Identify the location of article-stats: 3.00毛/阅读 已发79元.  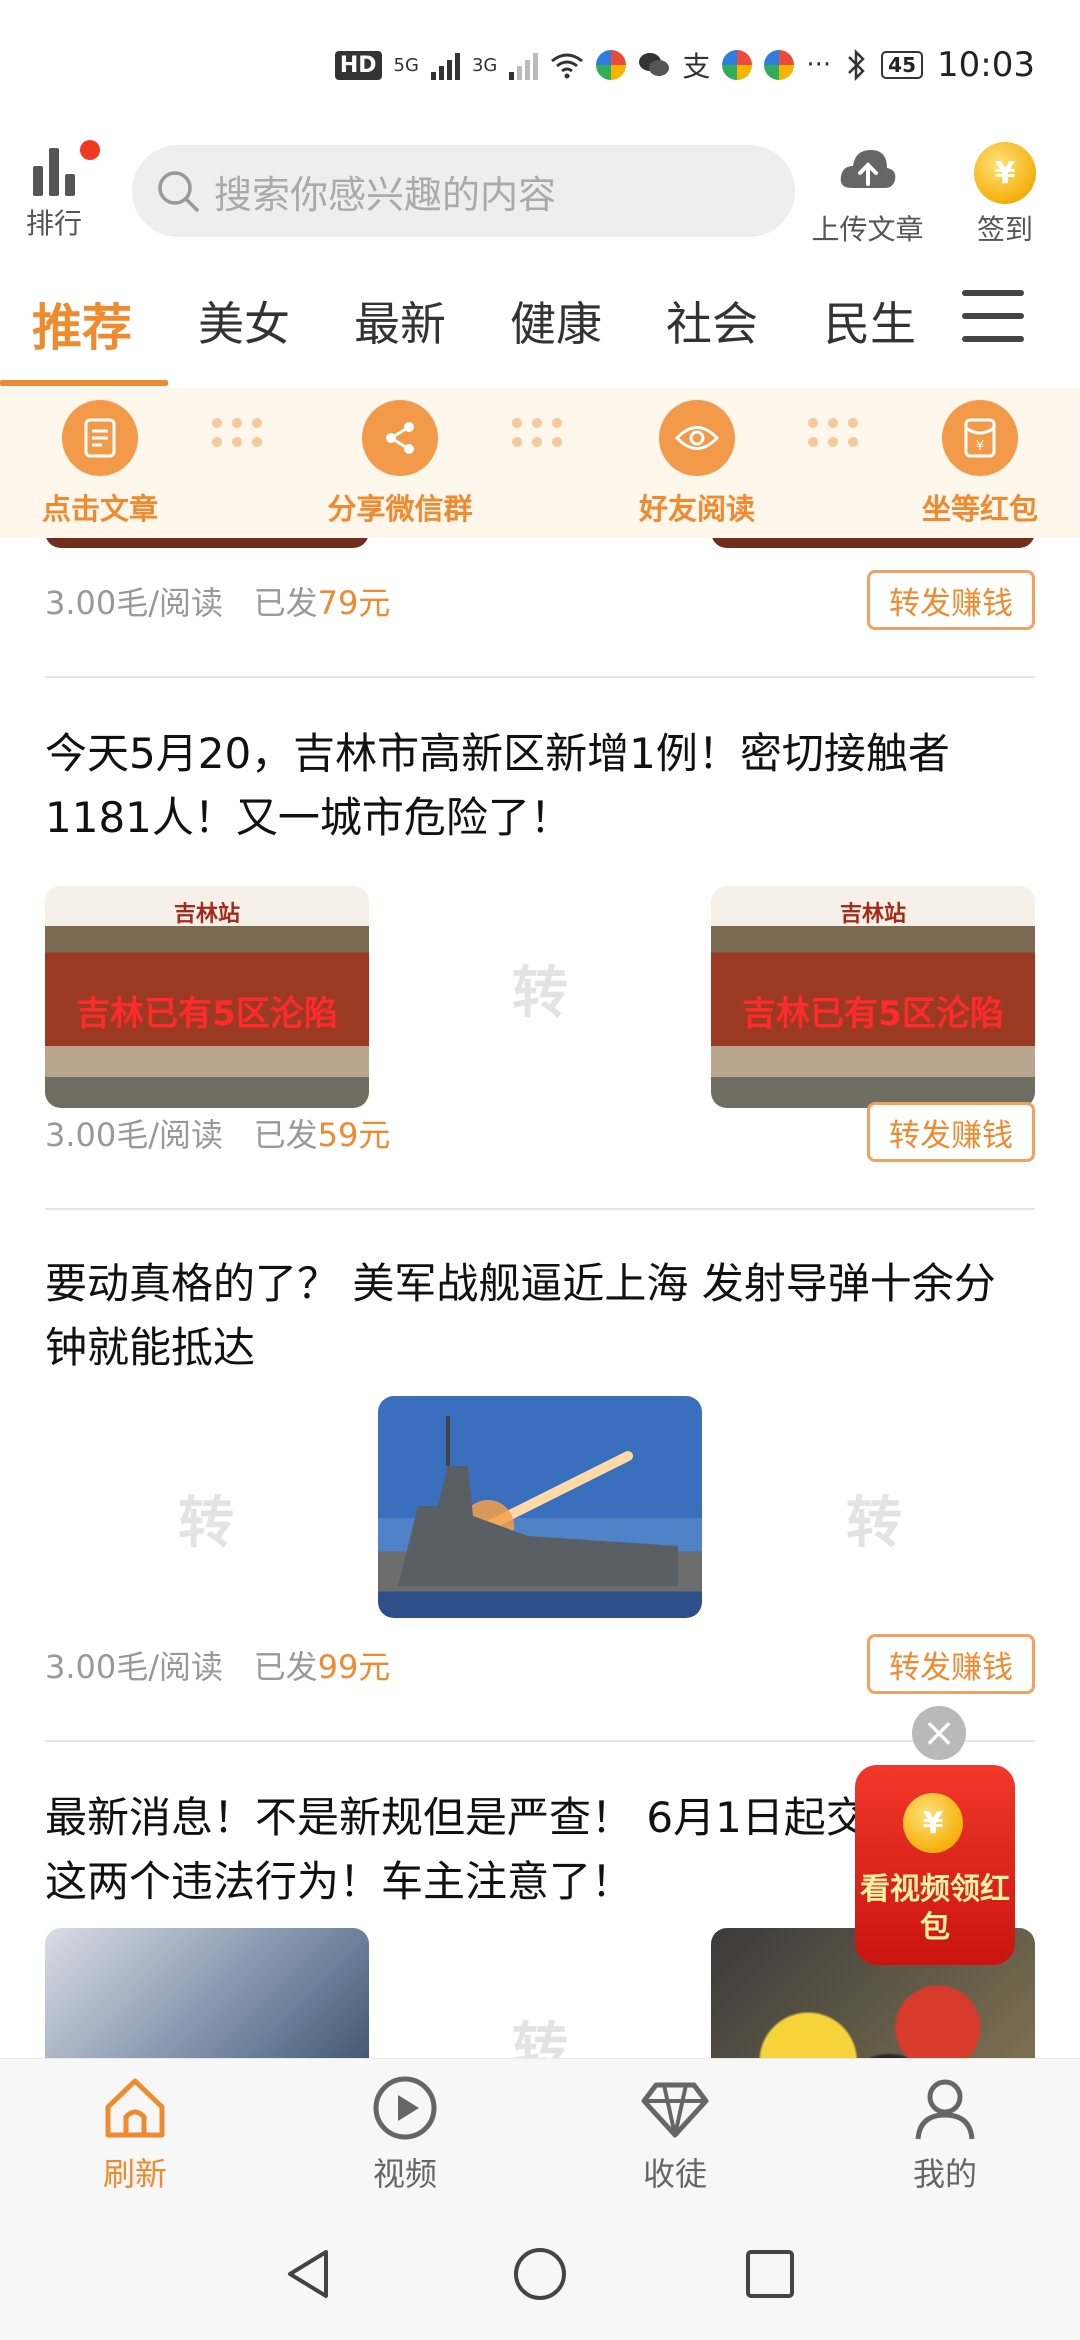
(217, 601).